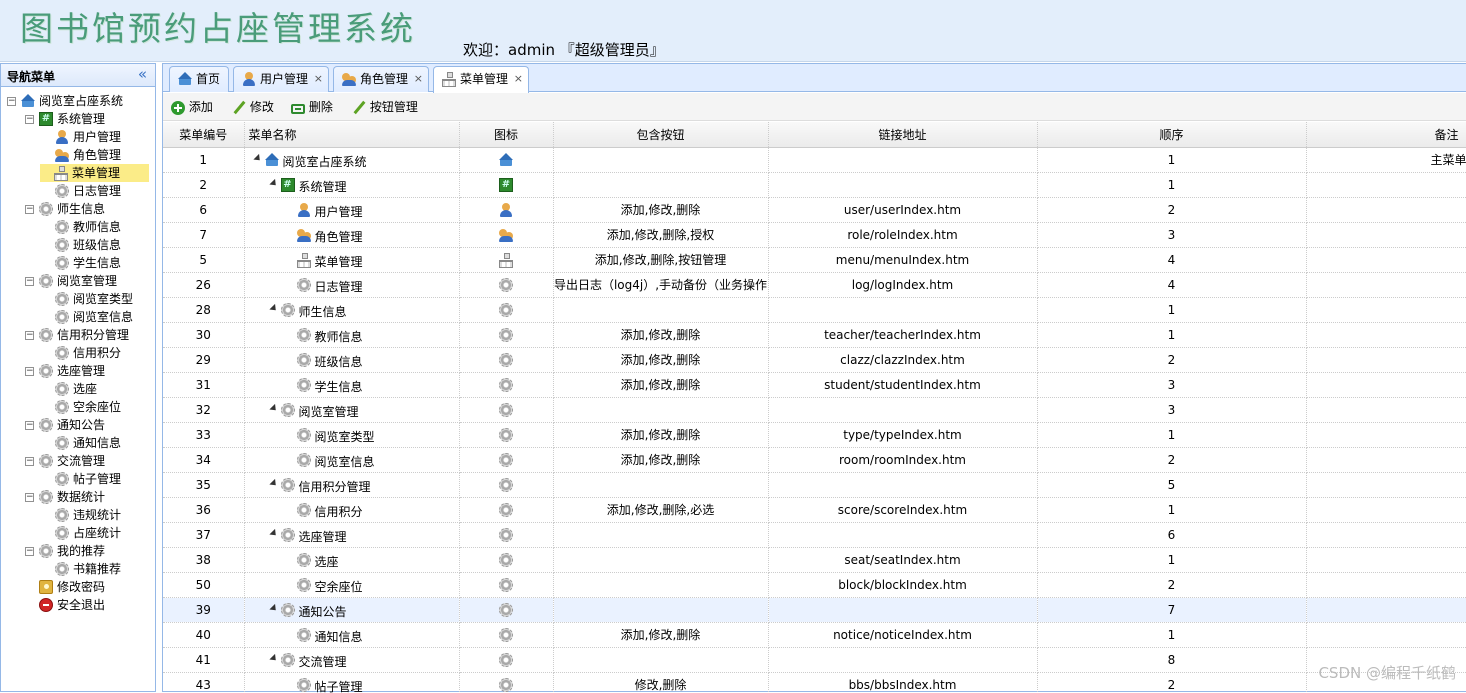  I want to click on table-row: 28师生信息1, so click(814, 309).